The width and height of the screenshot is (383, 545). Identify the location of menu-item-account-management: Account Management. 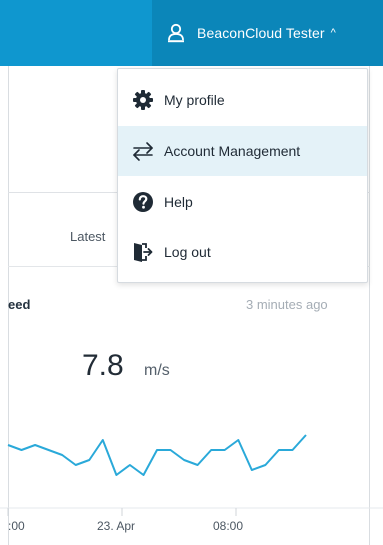
(242, 151).